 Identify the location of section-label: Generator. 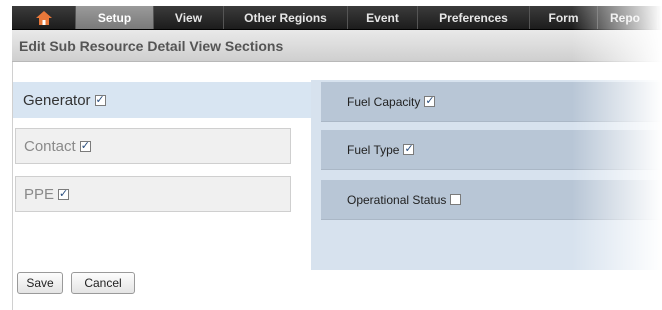
(57, 100).